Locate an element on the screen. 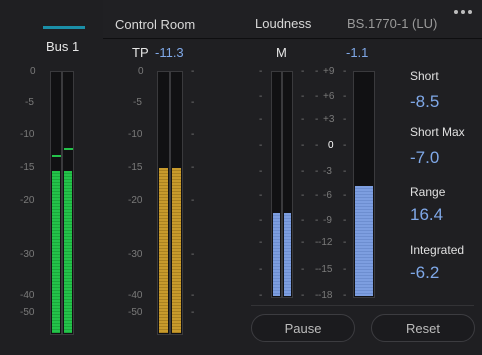 Image resolution: width=482 pixels, height=355 pixels. control-room-tick-label: -30 is located at coordinates (135, 254).